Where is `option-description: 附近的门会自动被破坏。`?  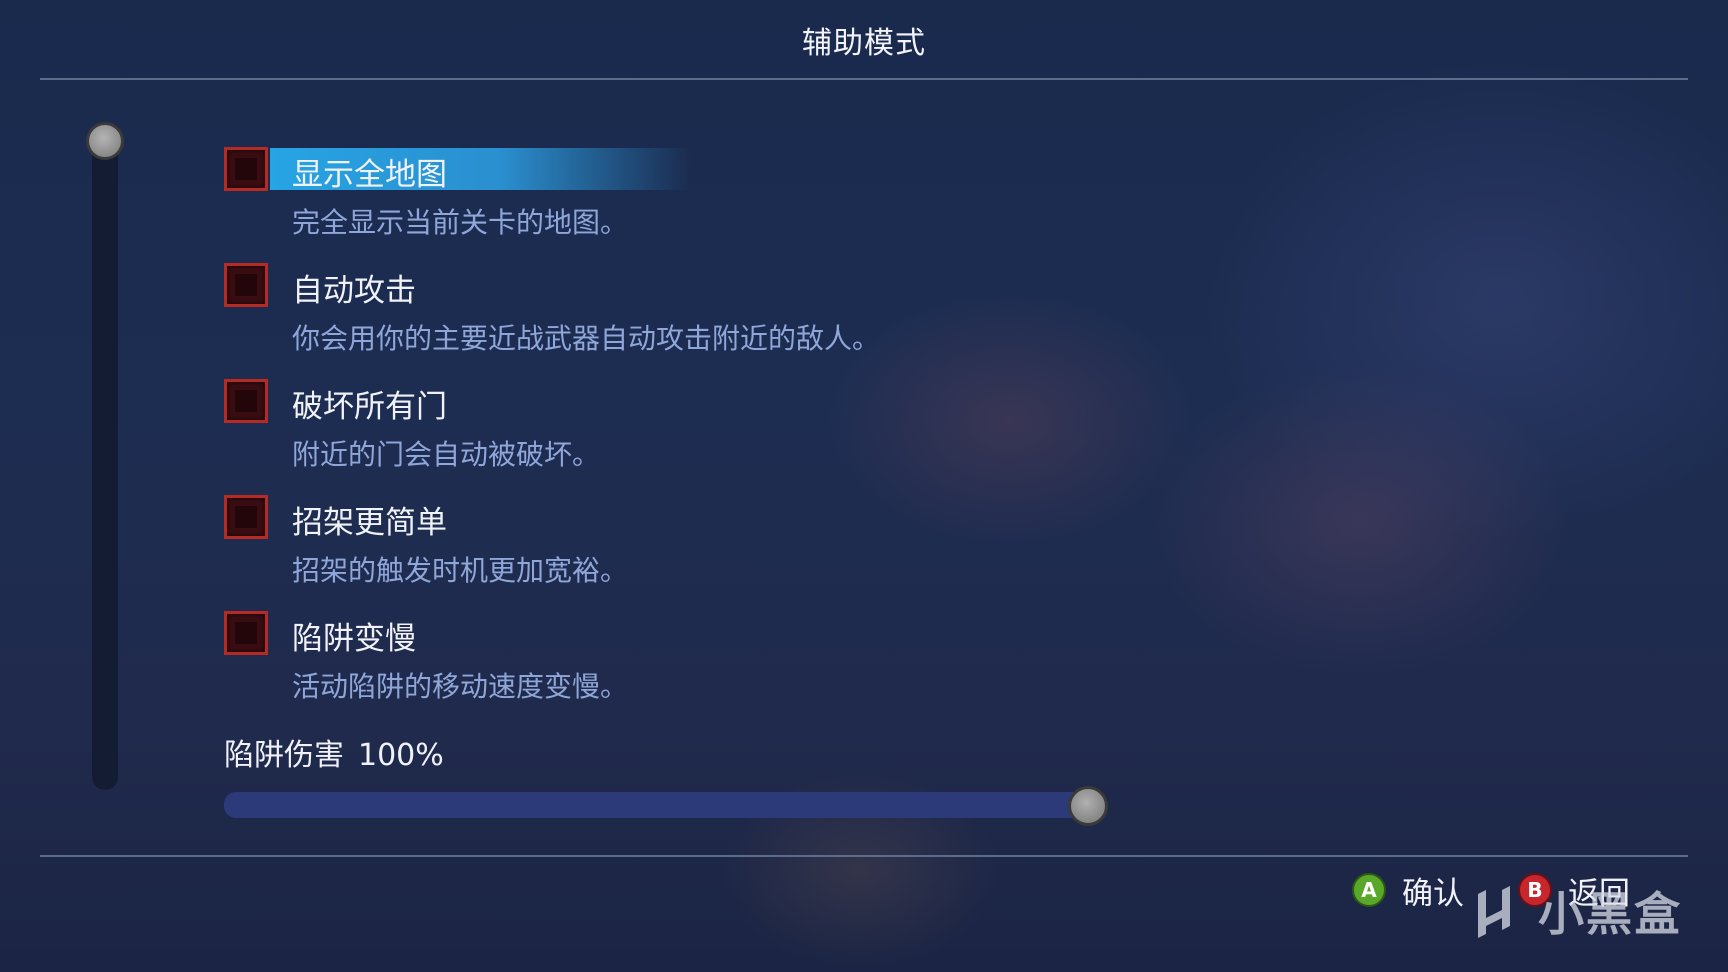
option-description: 附近的门会自动被破坏。 is located at coordinates (446, 454).